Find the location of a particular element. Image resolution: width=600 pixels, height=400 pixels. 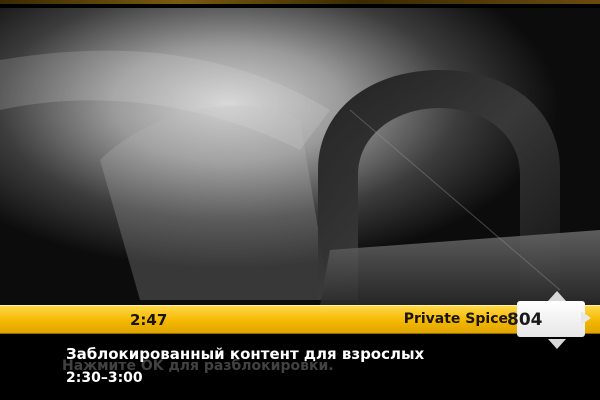

channel-down-icon is located at coordinates (557, 344).